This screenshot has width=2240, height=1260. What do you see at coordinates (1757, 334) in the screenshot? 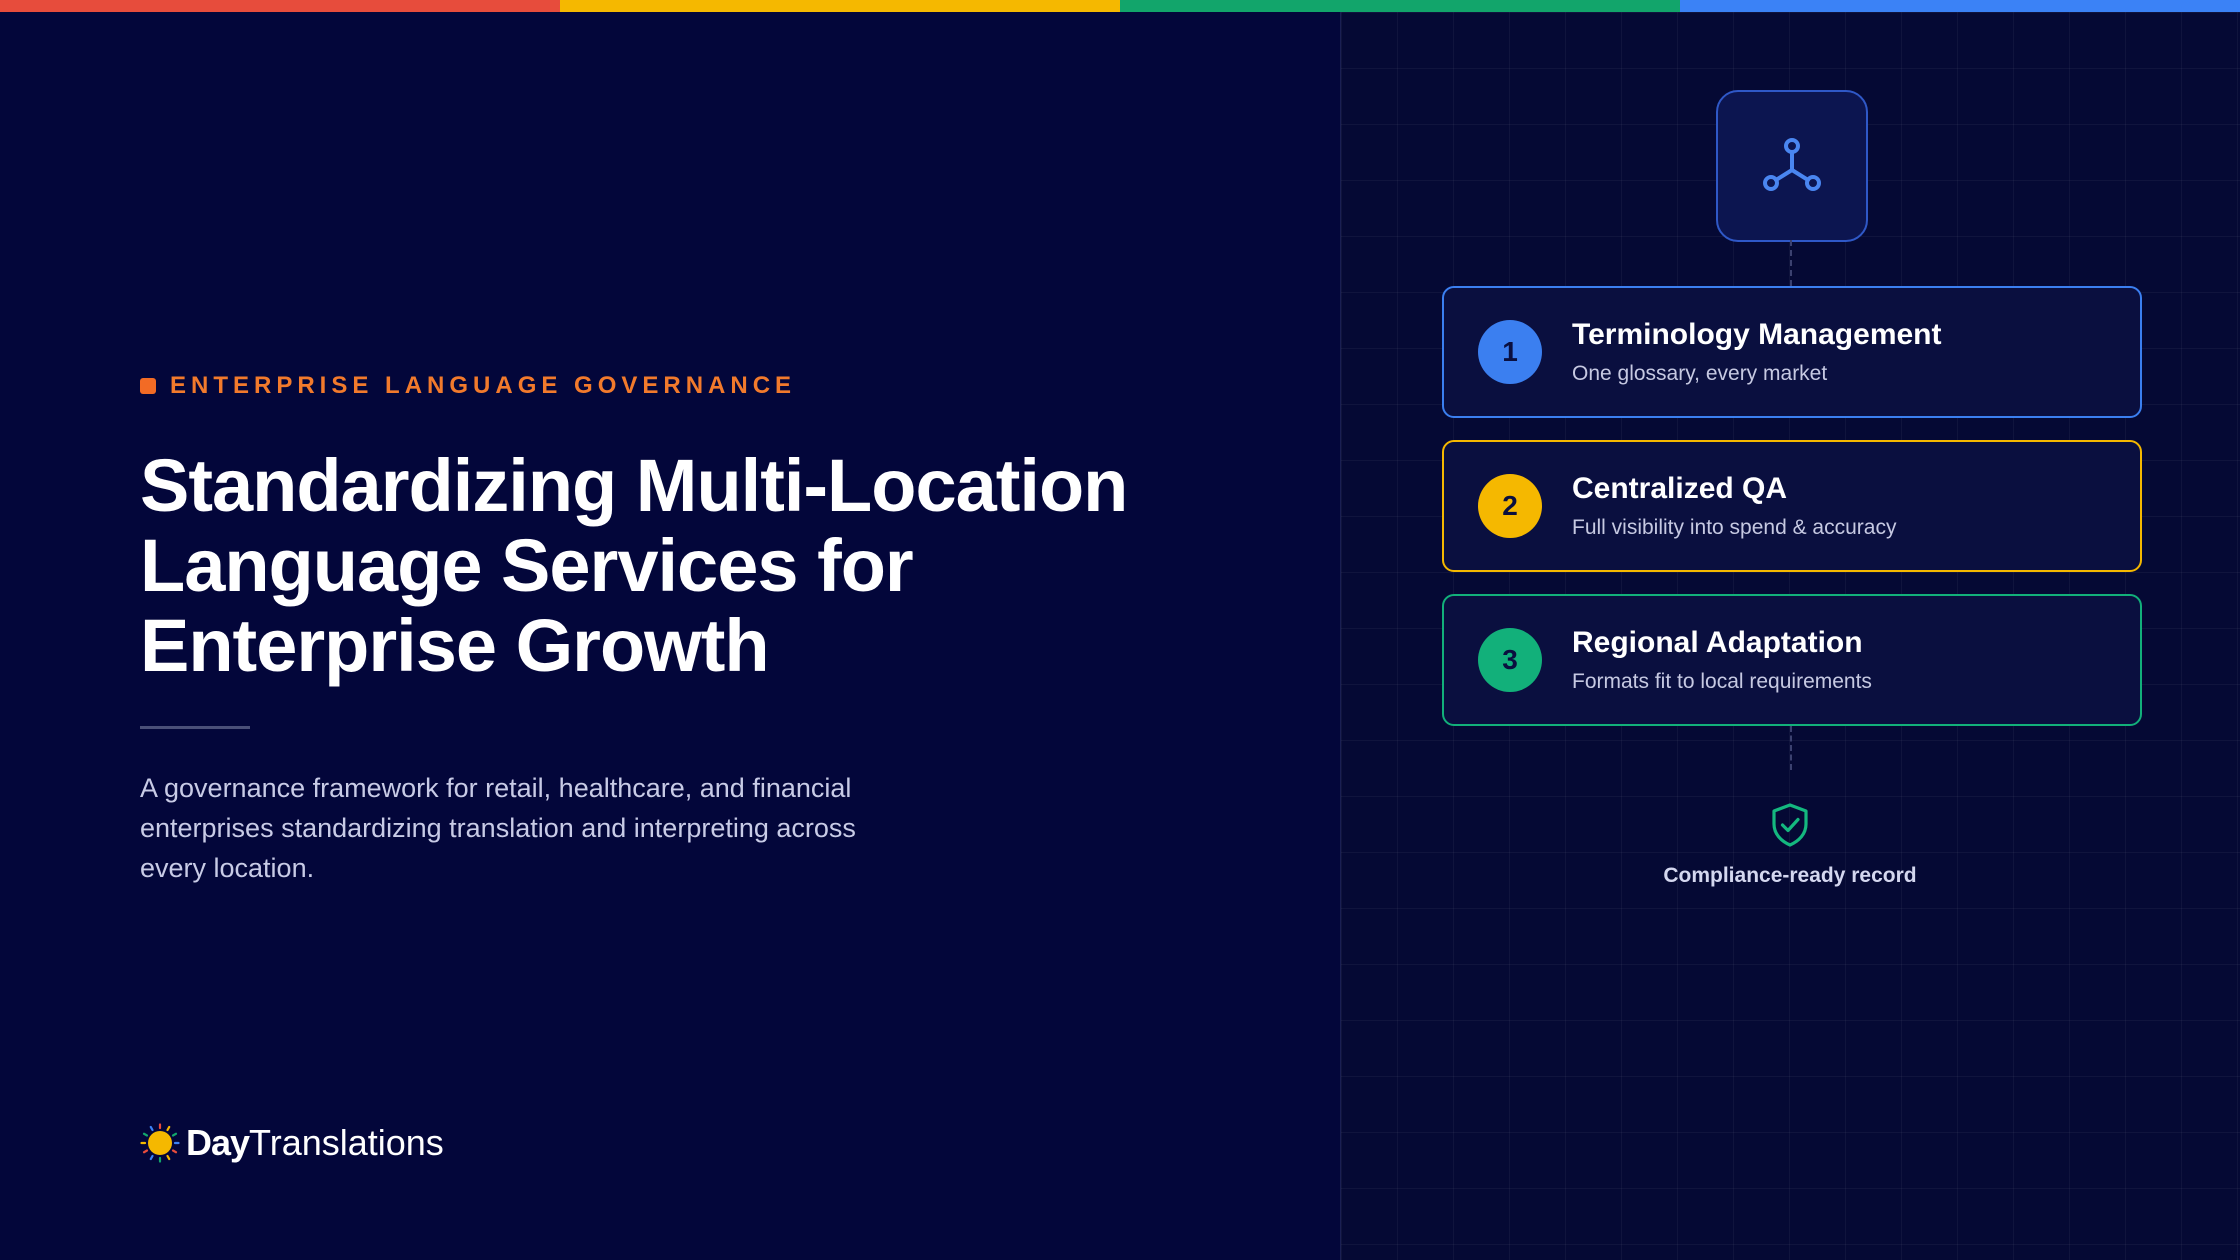
I see `step-title: Terminology Management` at bounding box center [1757, 334].